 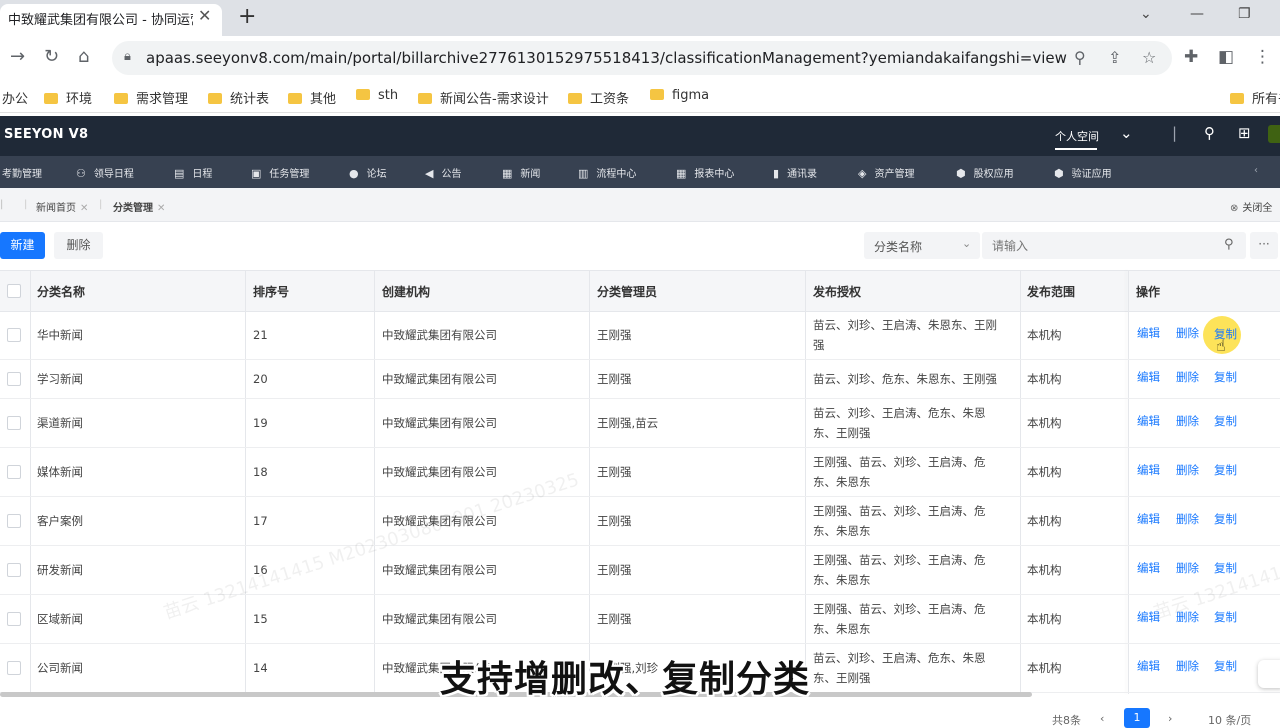 I want to click on column-header-org: 创建机构, so click(x=406, y=291).